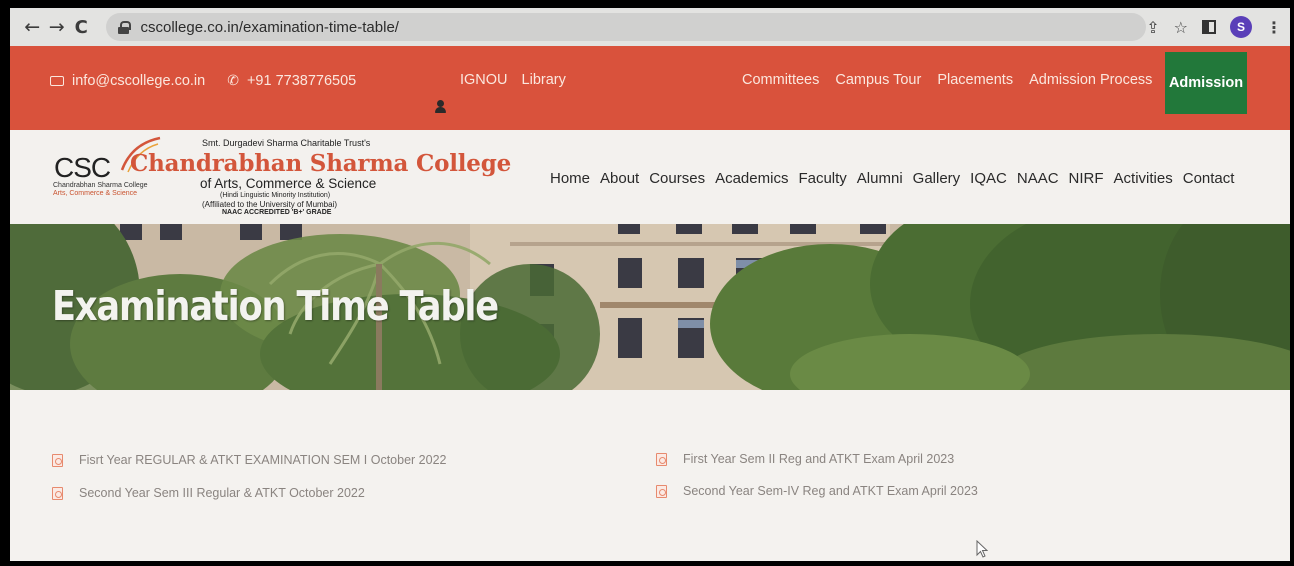  I want to click on user-icon, so click(441, 107).